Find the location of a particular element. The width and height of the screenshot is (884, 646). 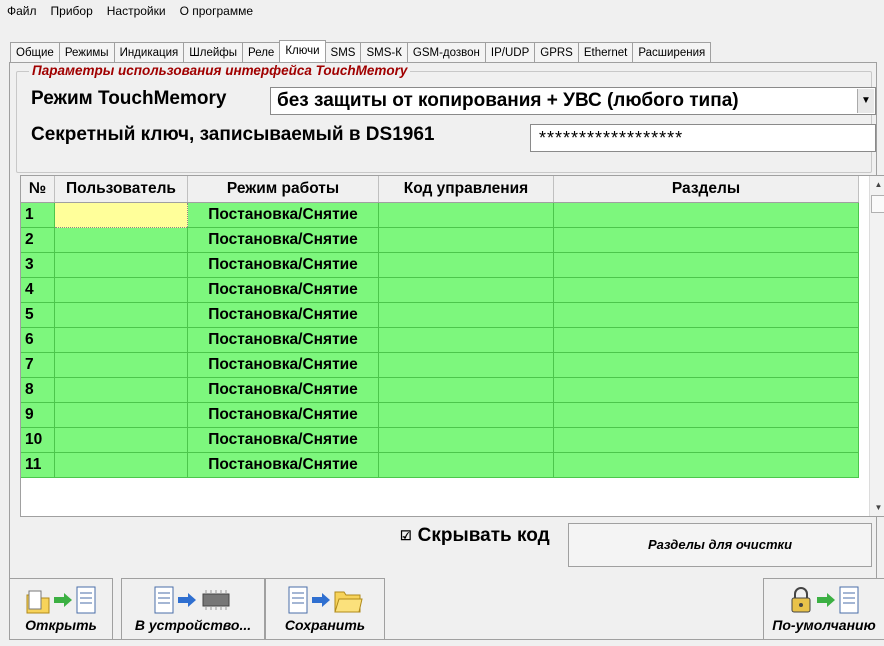

save-button: Сохранить is located at coordinates (325, 609).